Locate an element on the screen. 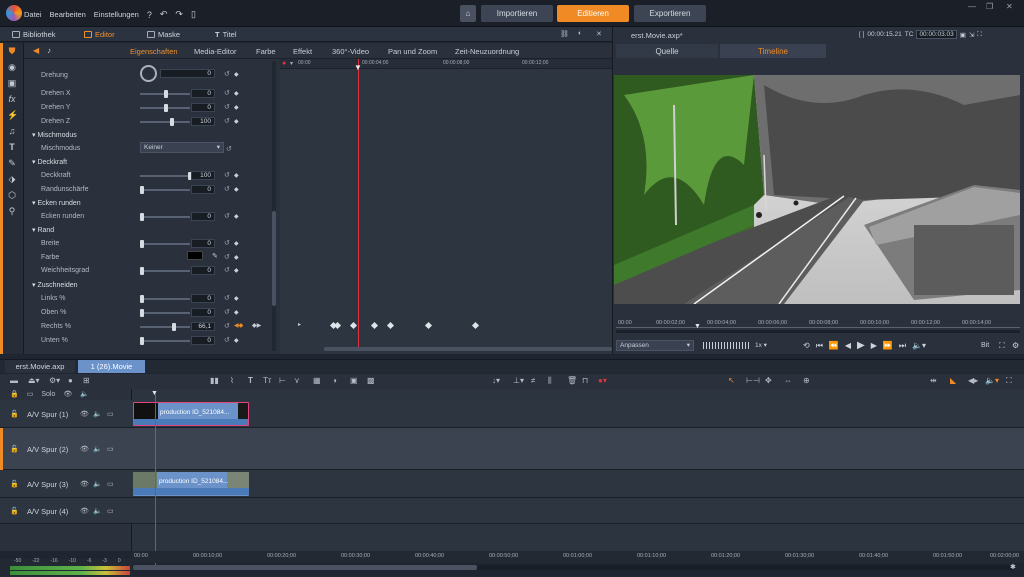 This screenshot has width=1024, height=577. section-rand: ▾ Rand is located at coordinates (43, 230).